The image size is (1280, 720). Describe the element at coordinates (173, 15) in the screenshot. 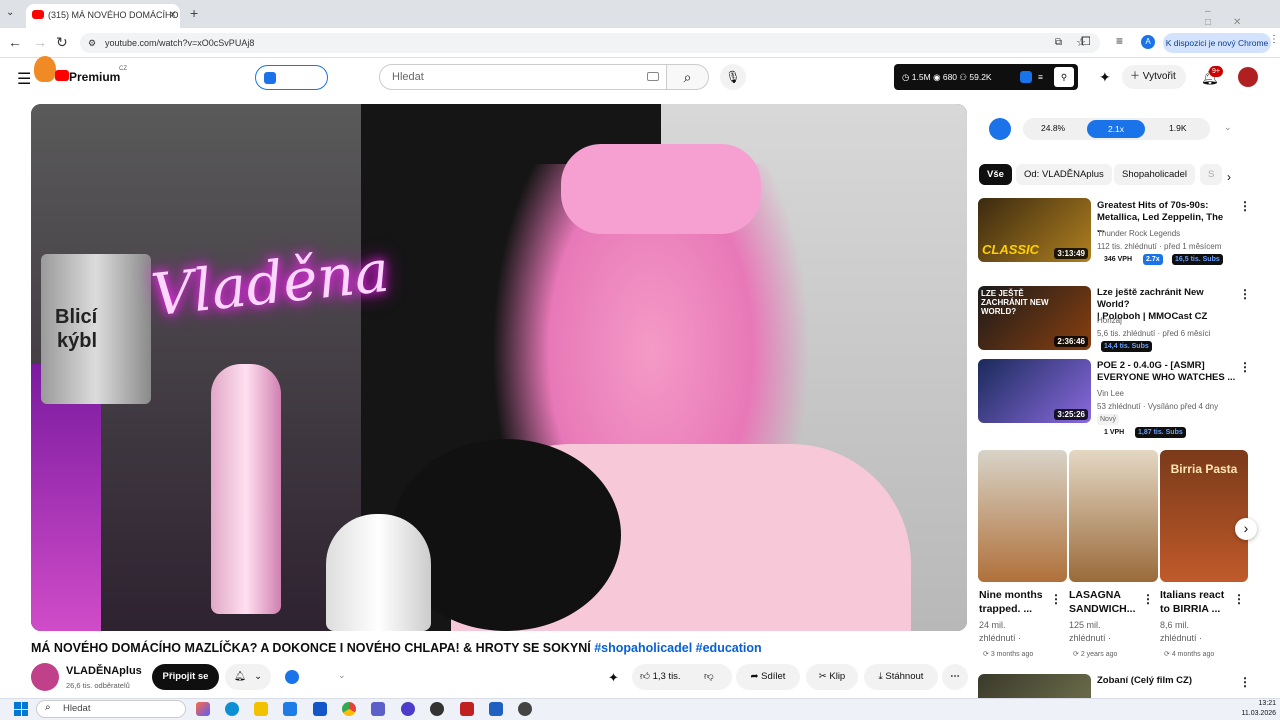

I see `tab-close-icon: ×` at that location.